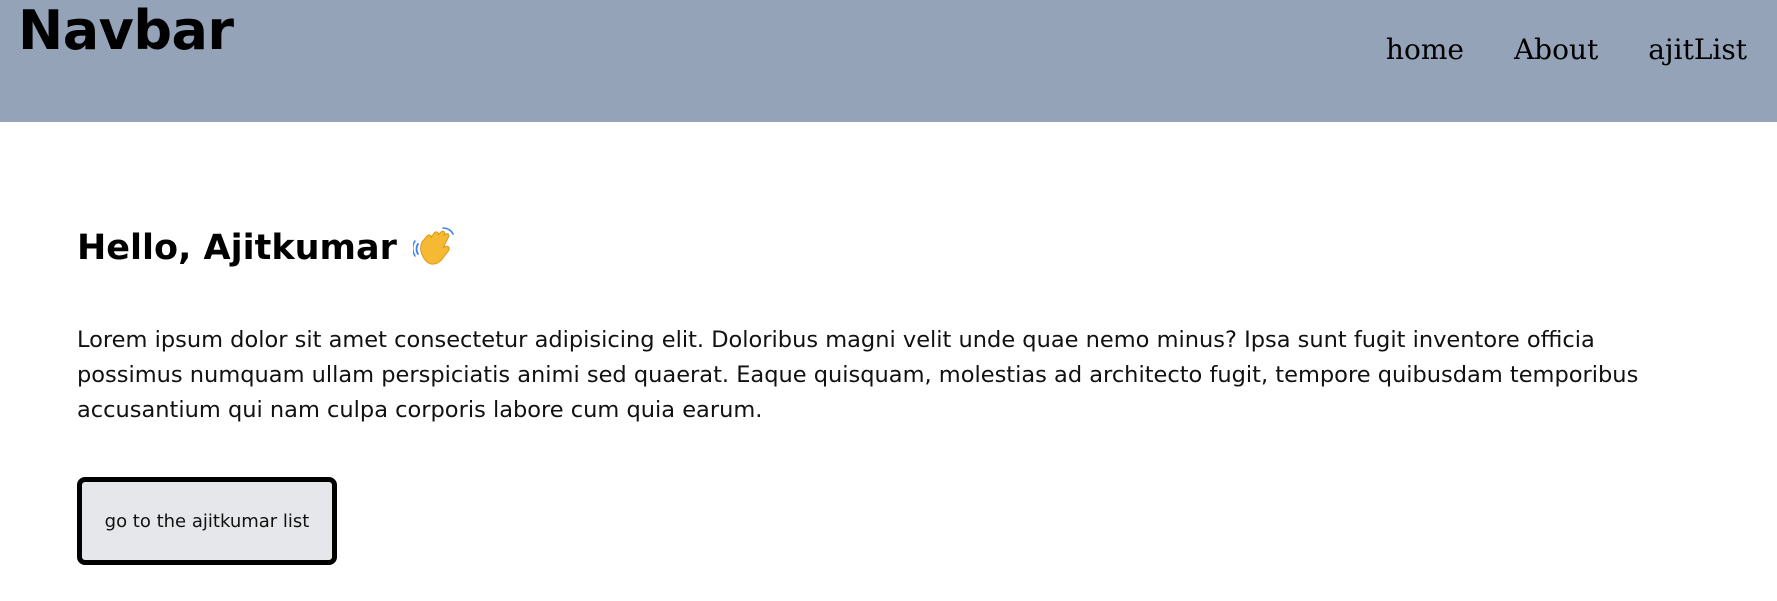 The width and height of the screenshot is (1777, 601). What do you see at coordinates (877, 248) in the screenshot?
I see `greeting-heading: Hello, Ajitkumar` at bounding box center [877, 248].